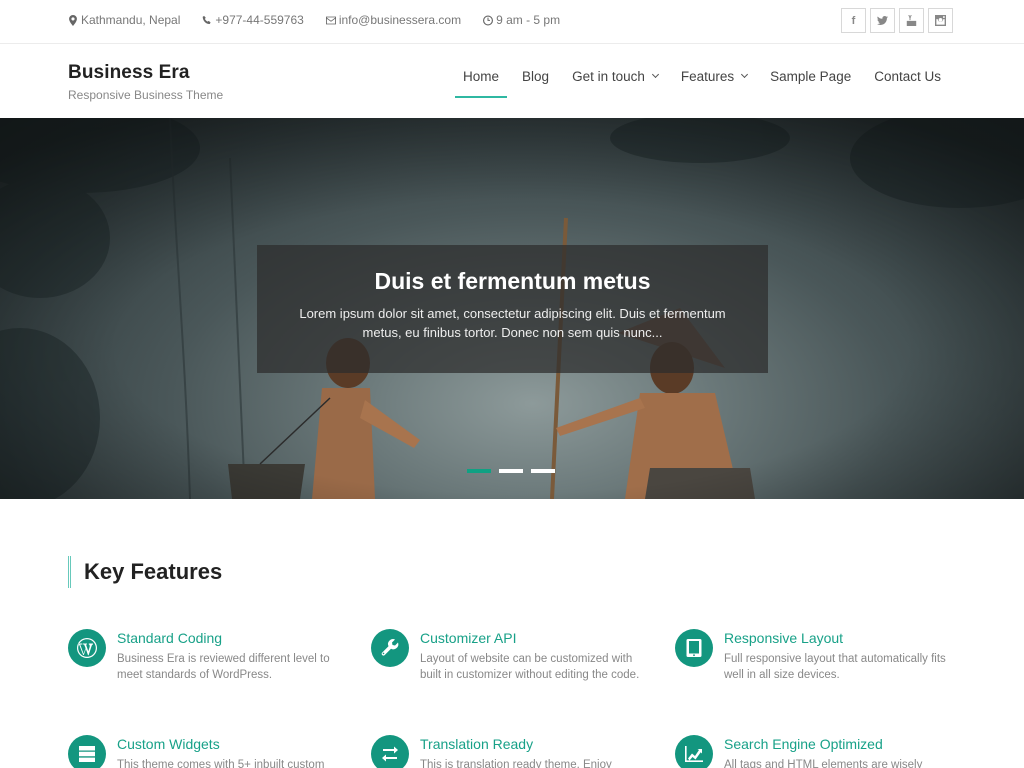 This screenshot has height=768, width=1024. I want to click on feature-description: All tags and HTML elements are wisely, so click(823, 763).